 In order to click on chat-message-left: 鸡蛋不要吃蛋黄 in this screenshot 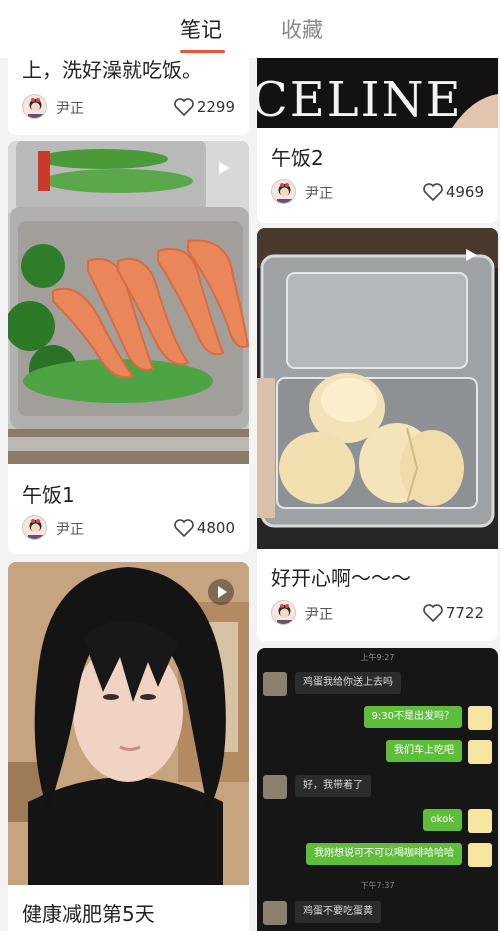, I will do `click(377, 913)`.